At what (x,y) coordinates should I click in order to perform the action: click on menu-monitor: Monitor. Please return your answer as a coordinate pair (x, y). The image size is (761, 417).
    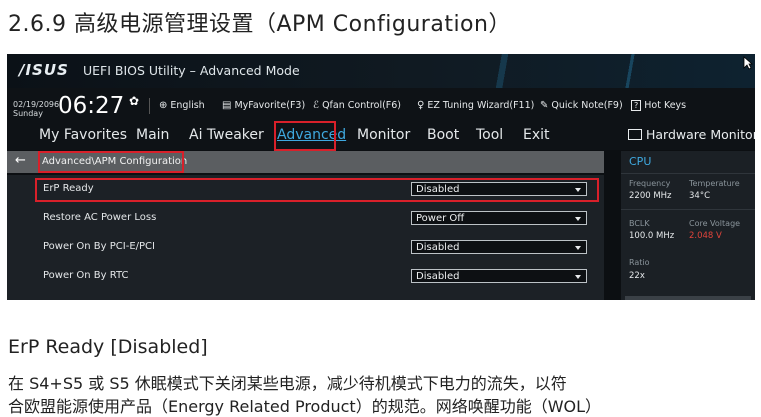
    Looking at the image, I should click on (383, 135).